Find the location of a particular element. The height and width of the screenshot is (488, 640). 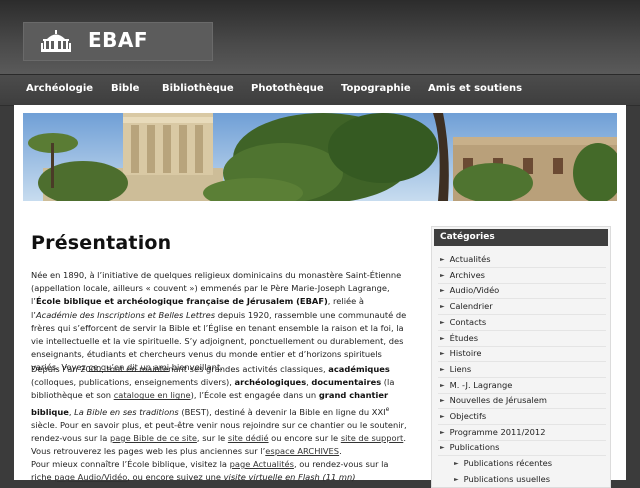

category-item: ► Archives is located at coordinates (462, 275).